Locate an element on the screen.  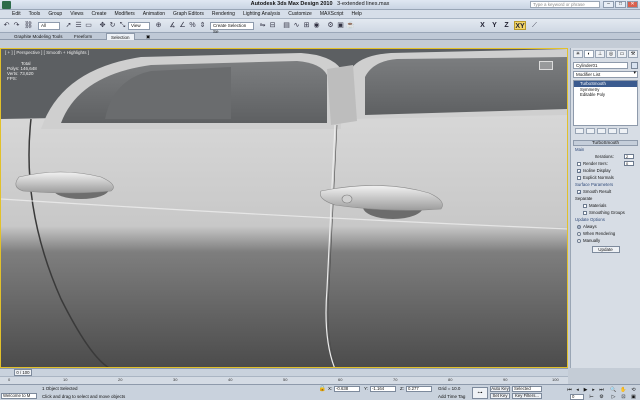
remove-modifier-icon is located at coordinates (612, 131).